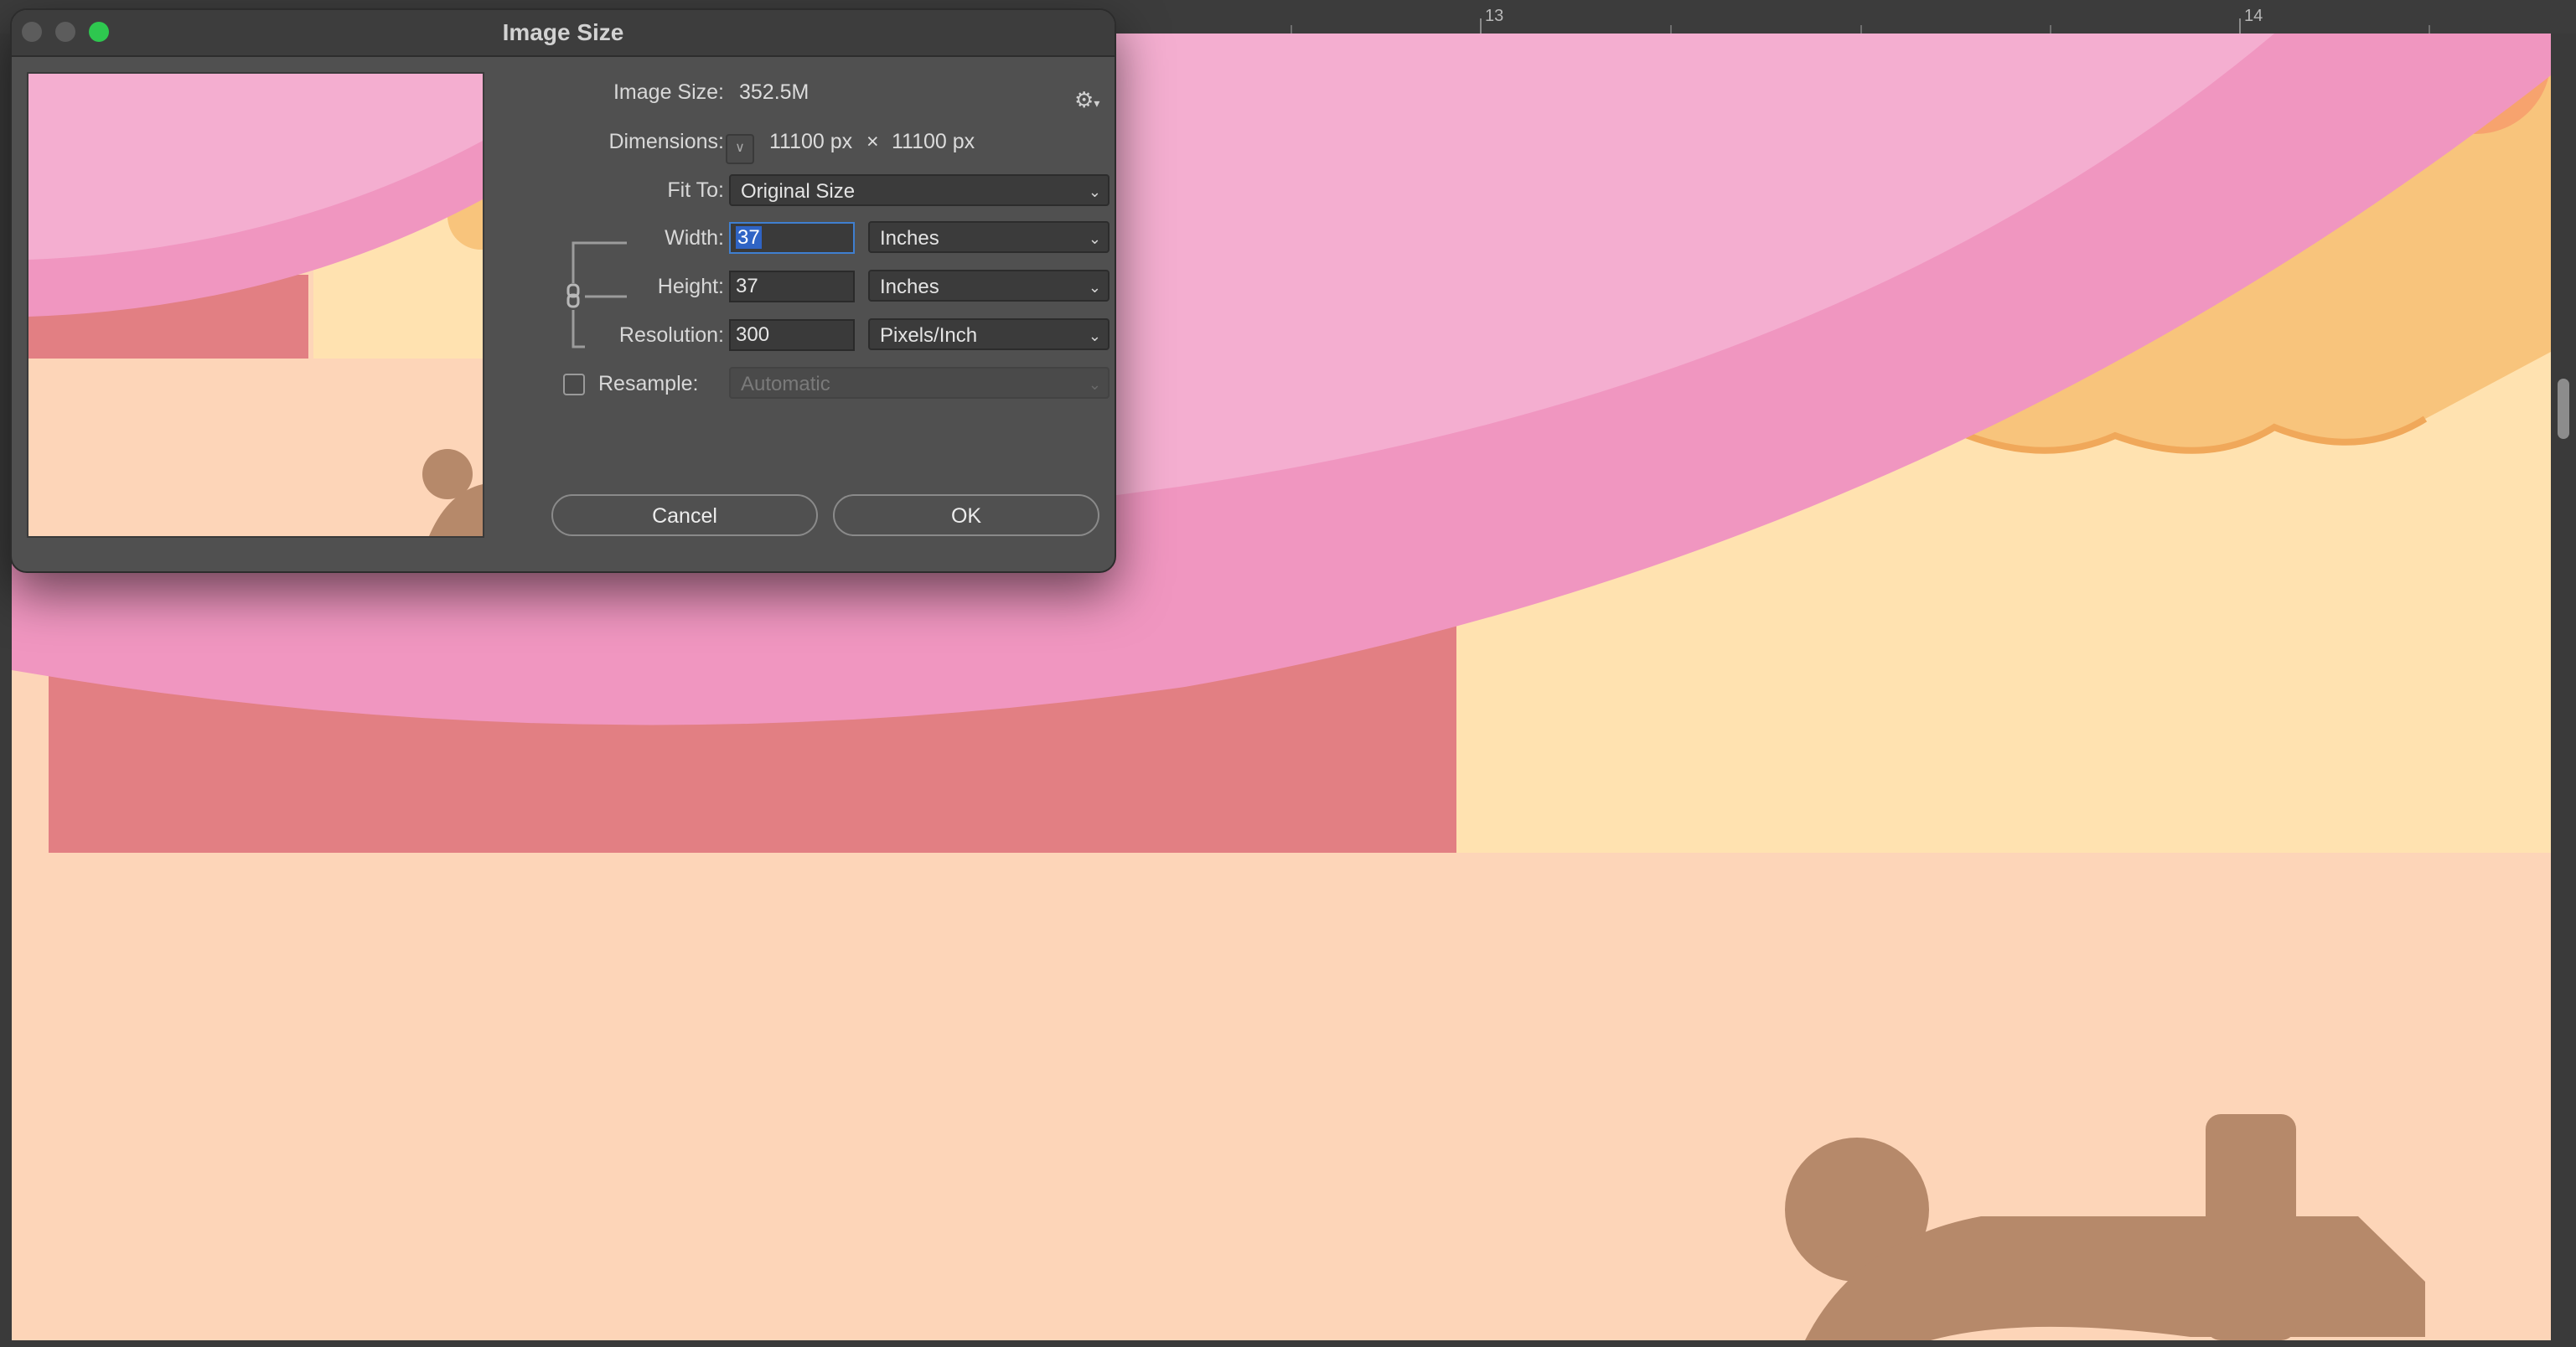  What do you see at coordinates (1494, 16) in the screenshot?
I see `ruler-label-13: 13` at bounding box center [1494, 16].